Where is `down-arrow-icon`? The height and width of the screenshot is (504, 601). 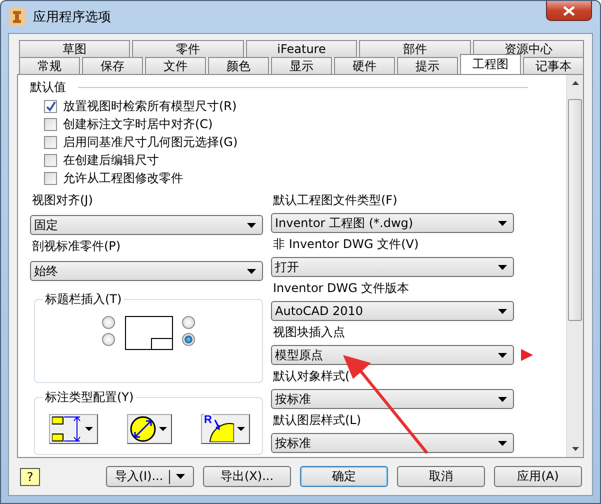
down-arrow-icon is located at coordinates (575, 449).